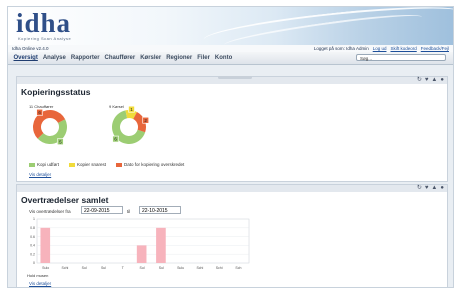 Image resolution: width=456 pixels, height=289 pixels. I want to click on to-date-field: 22-10-2015, so click(160, 210).